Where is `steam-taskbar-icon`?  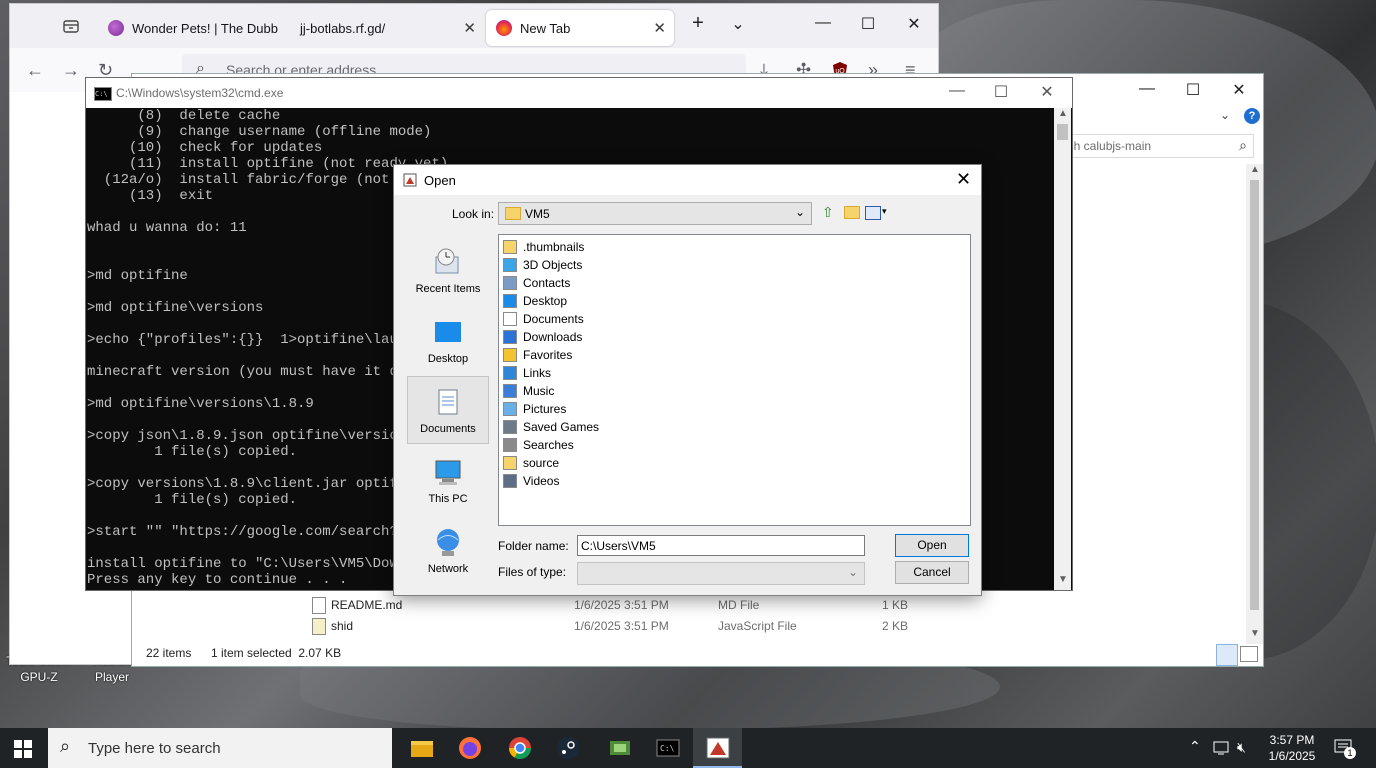
steam-taskbar-icon is located at coordinates (568, 748).